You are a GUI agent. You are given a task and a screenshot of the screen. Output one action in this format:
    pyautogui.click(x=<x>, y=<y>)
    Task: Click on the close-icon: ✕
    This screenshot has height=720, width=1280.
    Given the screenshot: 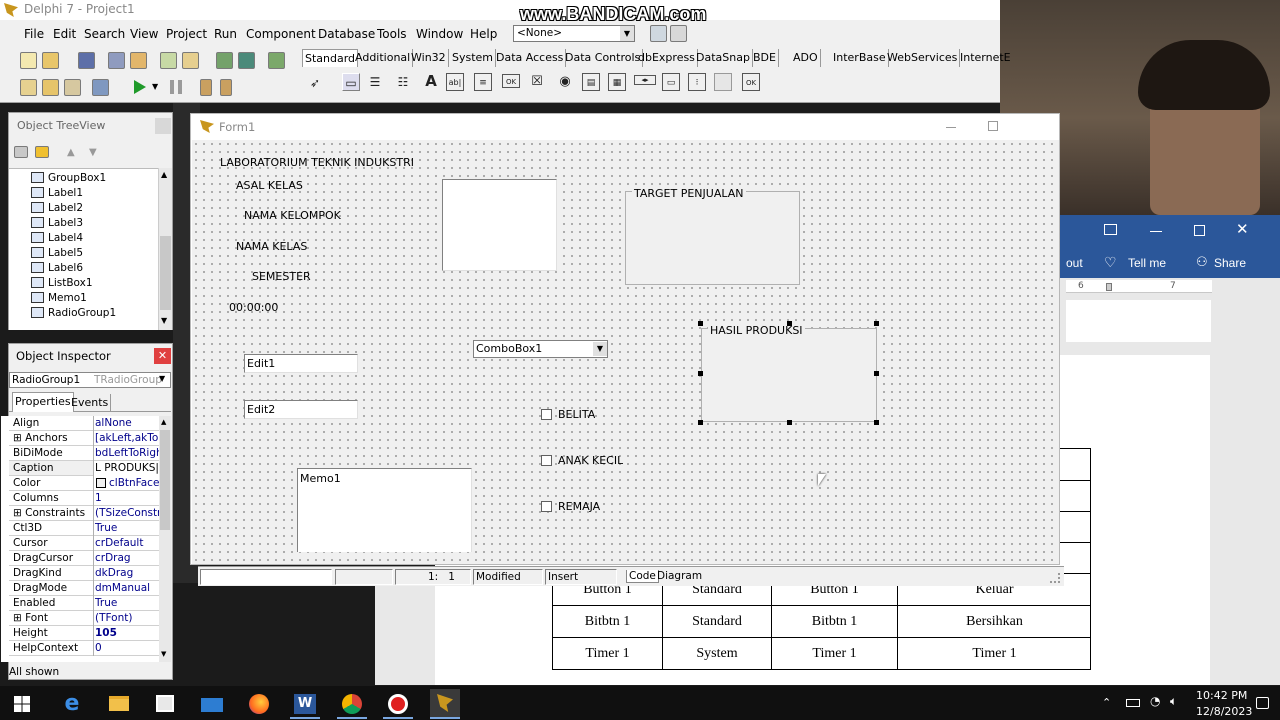 What is the action you would take?
    pyautogui.click(x=1242, y=229)
    